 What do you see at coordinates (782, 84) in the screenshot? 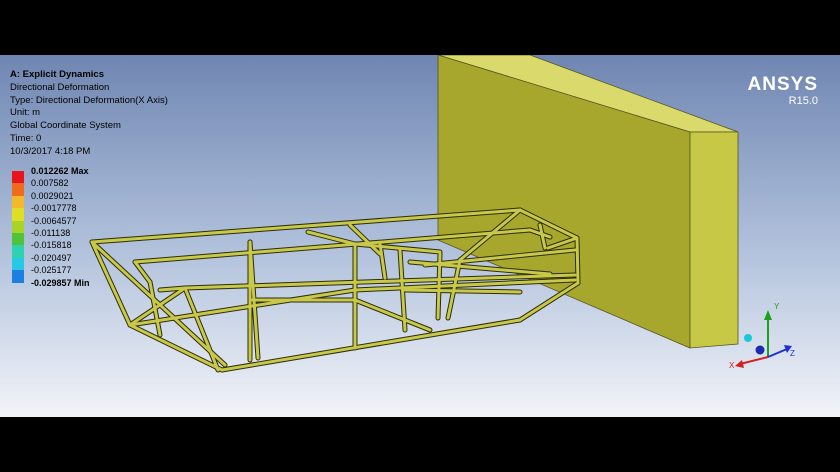
I see `brand-name: ANSYS` at bounding box center [782, 84].